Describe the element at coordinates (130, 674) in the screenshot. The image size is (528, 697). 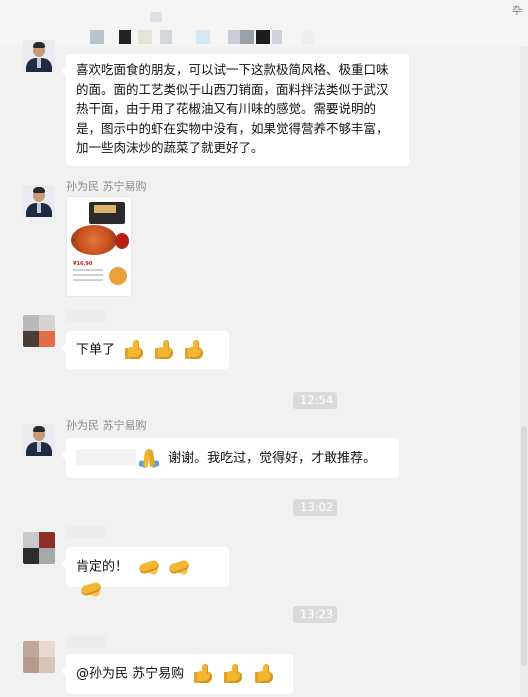
I see `message-text: @孙为民 苏宁易购` at that location.